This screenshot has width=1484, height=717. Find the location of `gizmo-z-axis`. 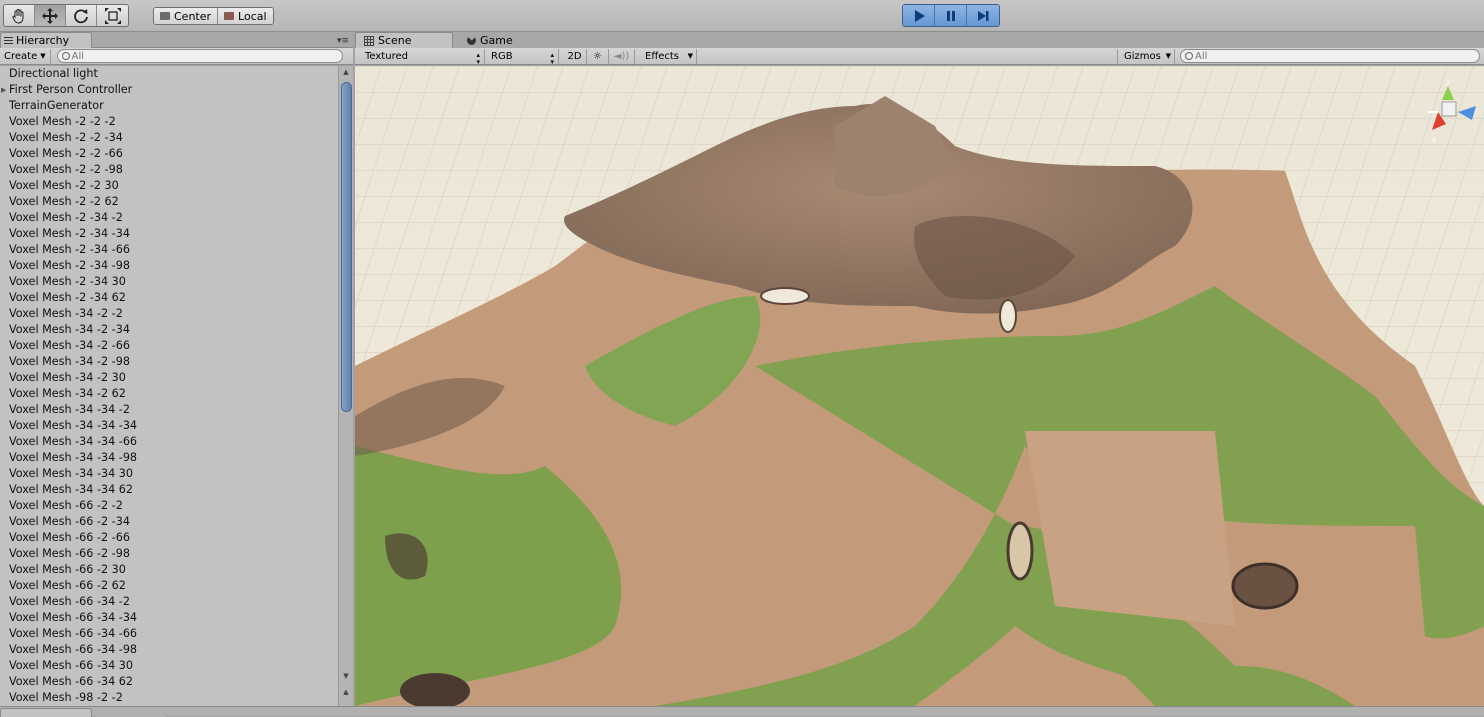

gizmo-z-axis is located at coordinates (1467, 113).